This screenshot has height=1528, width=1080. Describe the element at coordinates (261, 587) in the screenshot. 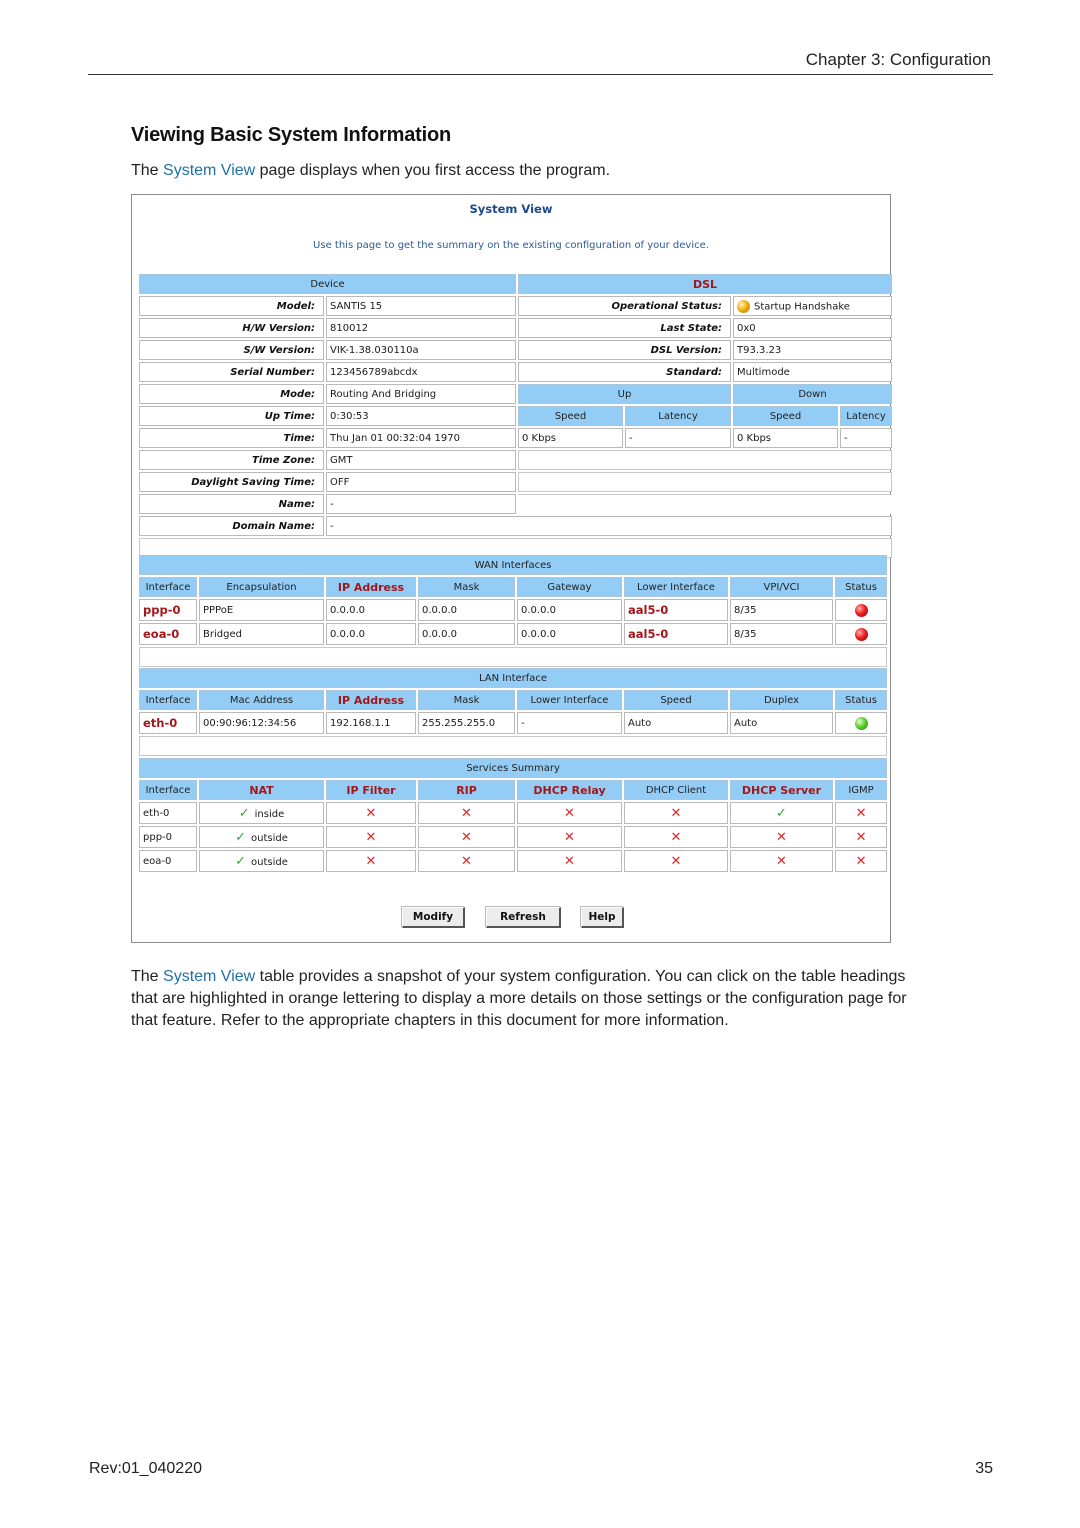

I see `wan-col-encapsulation: Encapsulation` at that location.